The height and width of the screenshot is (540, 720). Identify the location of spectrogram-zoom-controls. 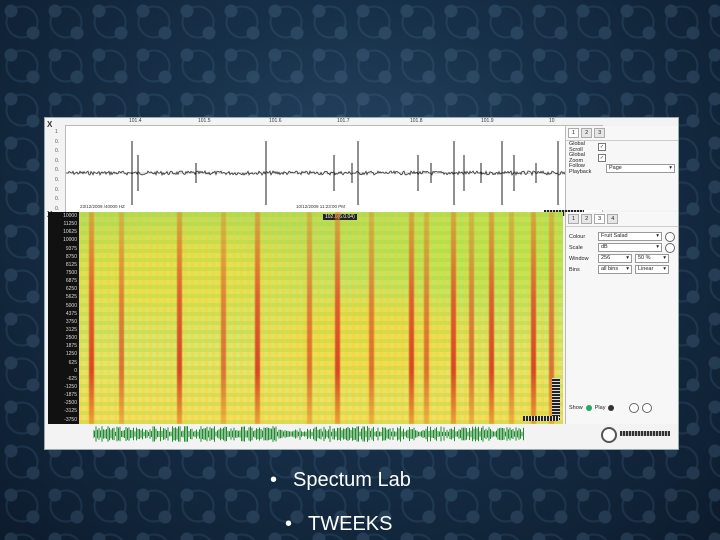
(541, 418).